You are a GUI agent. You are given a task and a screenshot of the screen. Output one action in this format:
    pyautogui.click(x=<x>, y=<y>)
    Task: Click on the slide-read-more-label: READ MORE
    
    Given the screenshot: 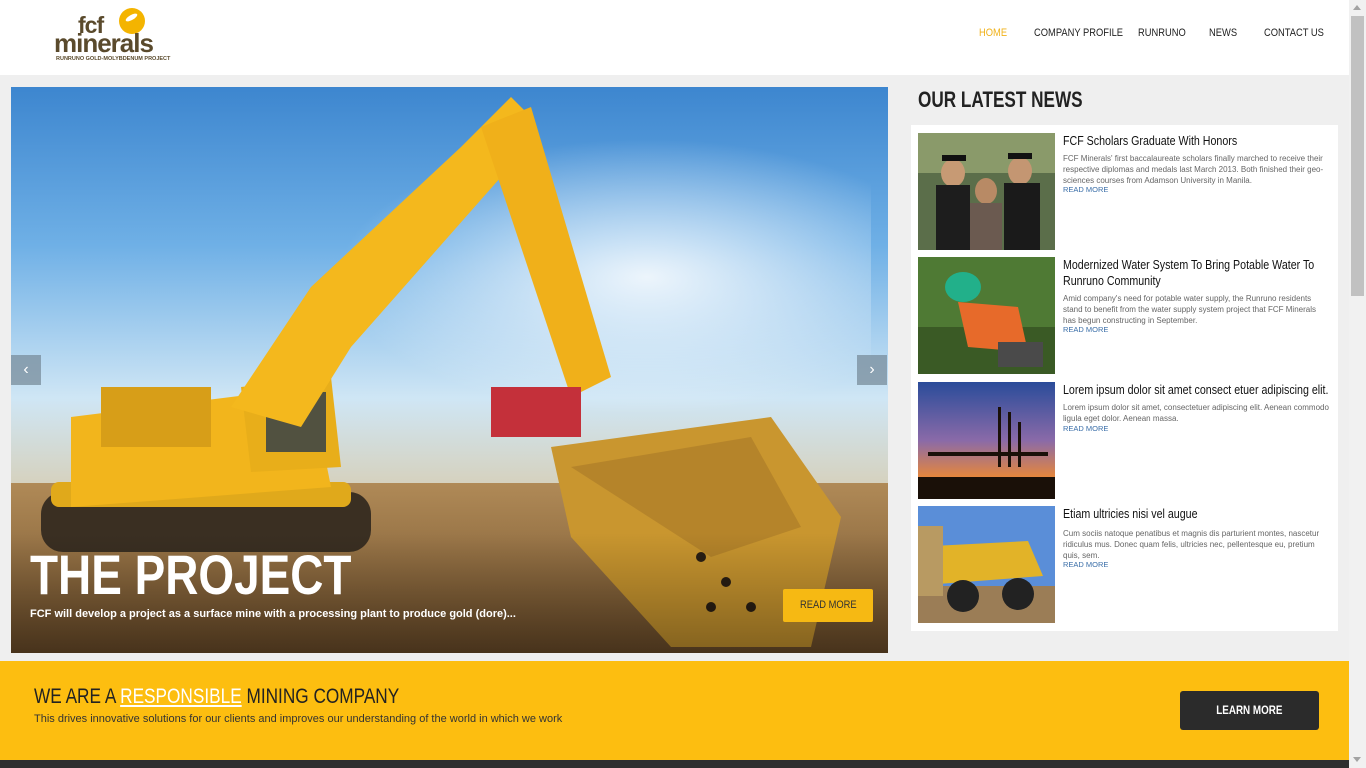 What is the action you would take?
    pyautogui.click(x=828, y=605)
    